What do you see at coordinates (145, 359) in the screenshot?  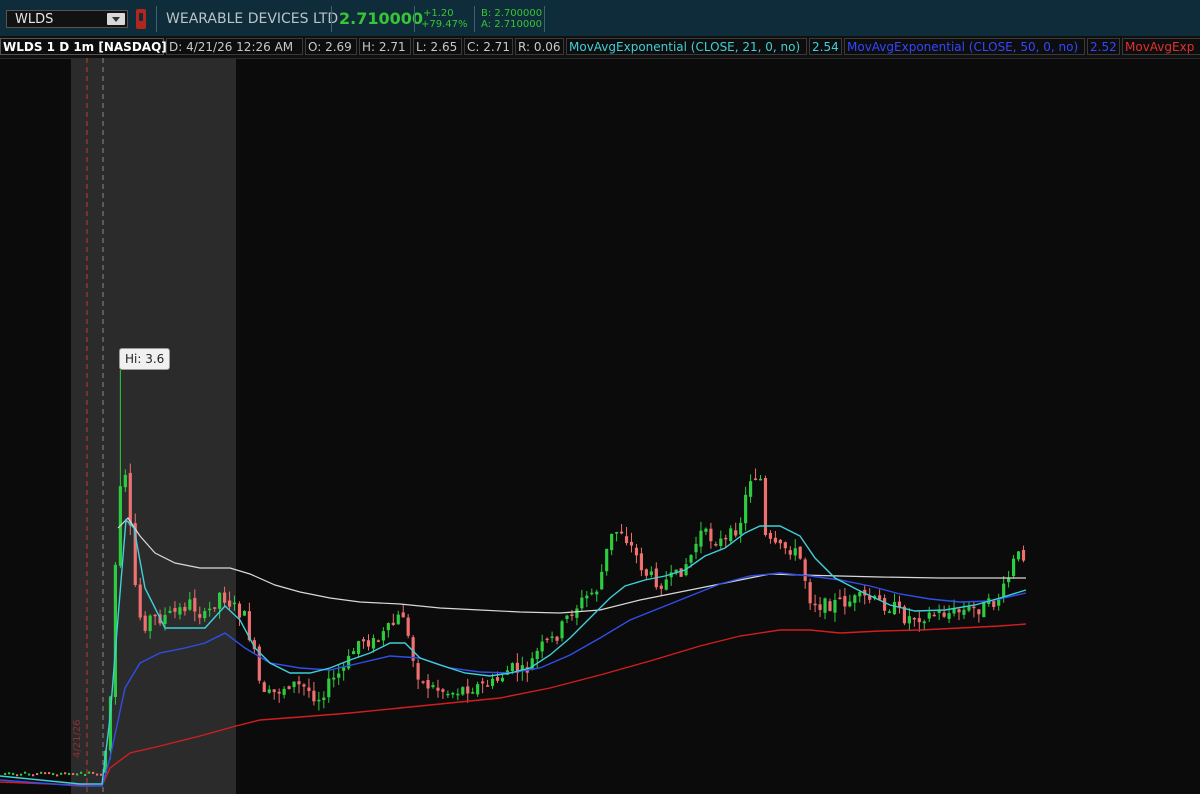 I see `high-annotation: Hi: 3.6` at bounding box center [145, 359].